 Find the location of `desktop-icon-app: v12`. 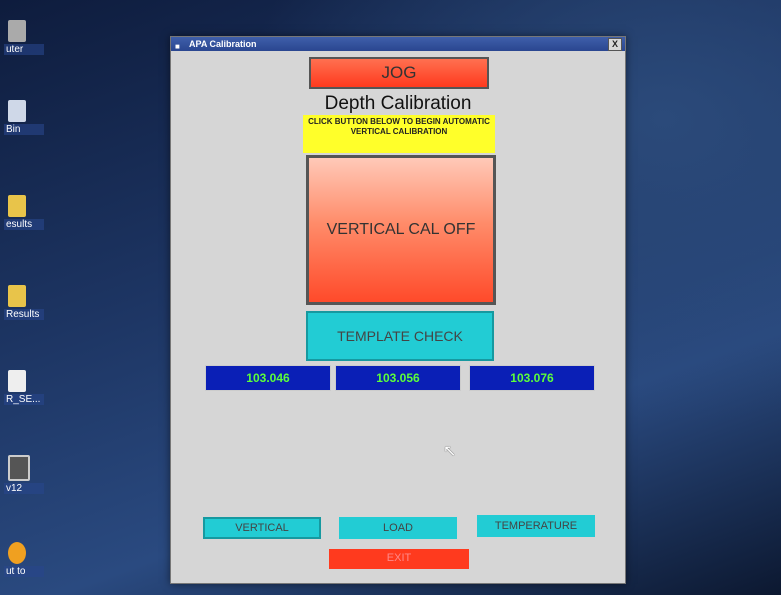

desktop-icon-app: v12 is located at coordinates (24, 474).